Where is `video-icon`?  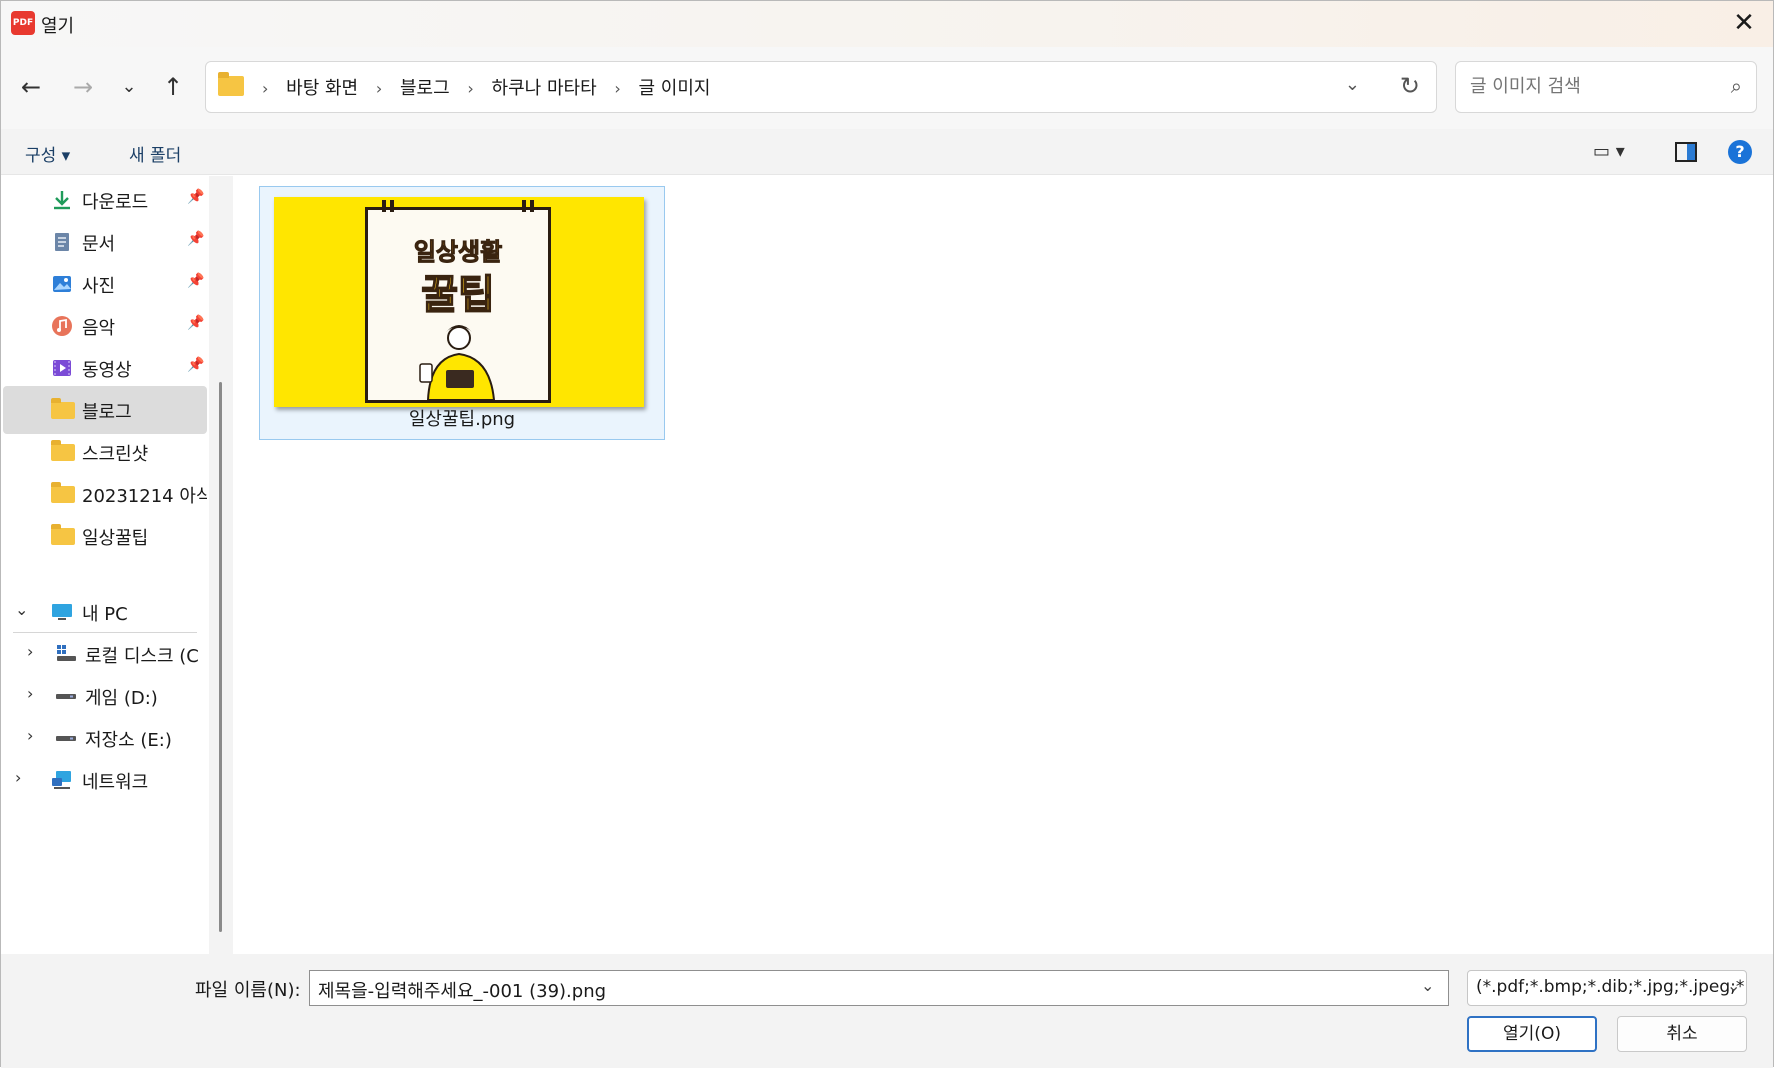 video-icon is located at coordinates (62, 368).